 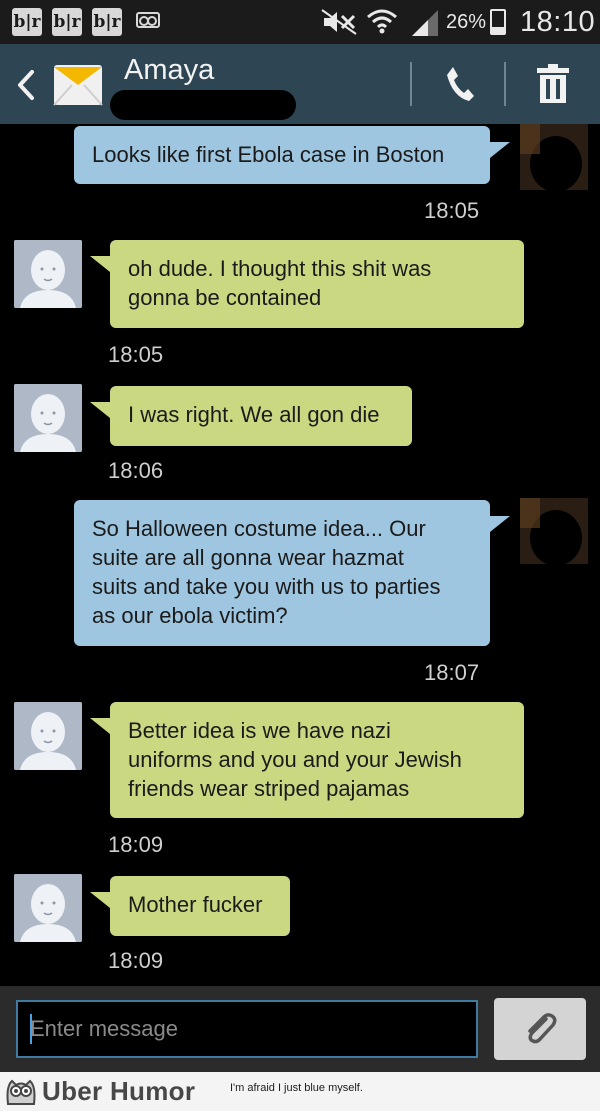 I want to click on message-composer: Enter message, so click(x=300, y=1029).